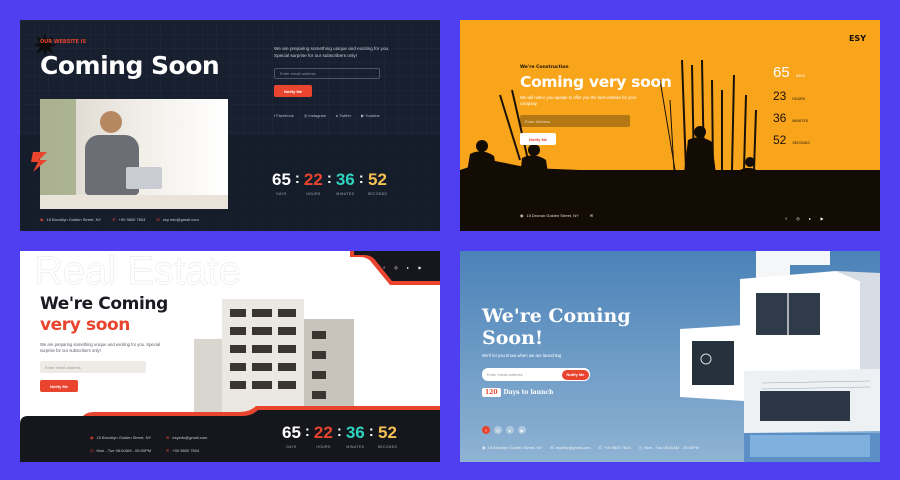  I want to click on countdown-hours: 23 HOURS, so click(789, 96).